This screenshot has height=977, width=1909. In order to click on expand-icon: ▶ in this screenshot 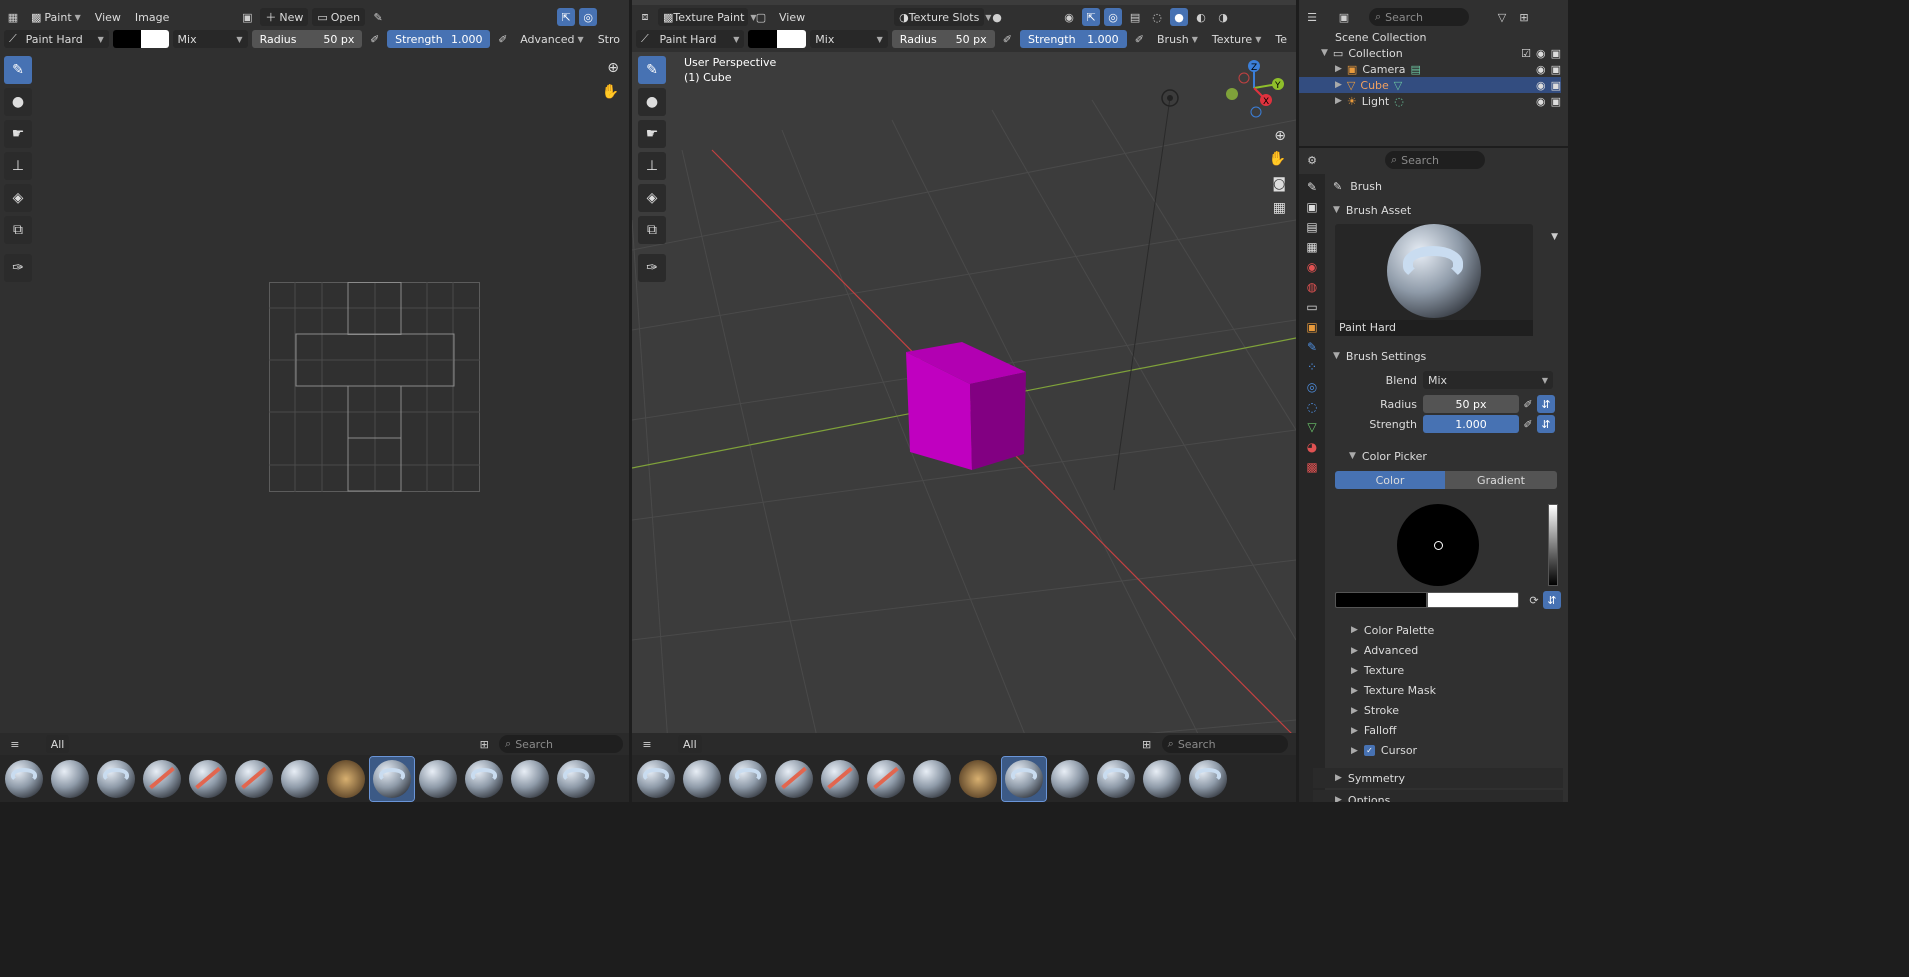, I will do `click(1338, 85)`.